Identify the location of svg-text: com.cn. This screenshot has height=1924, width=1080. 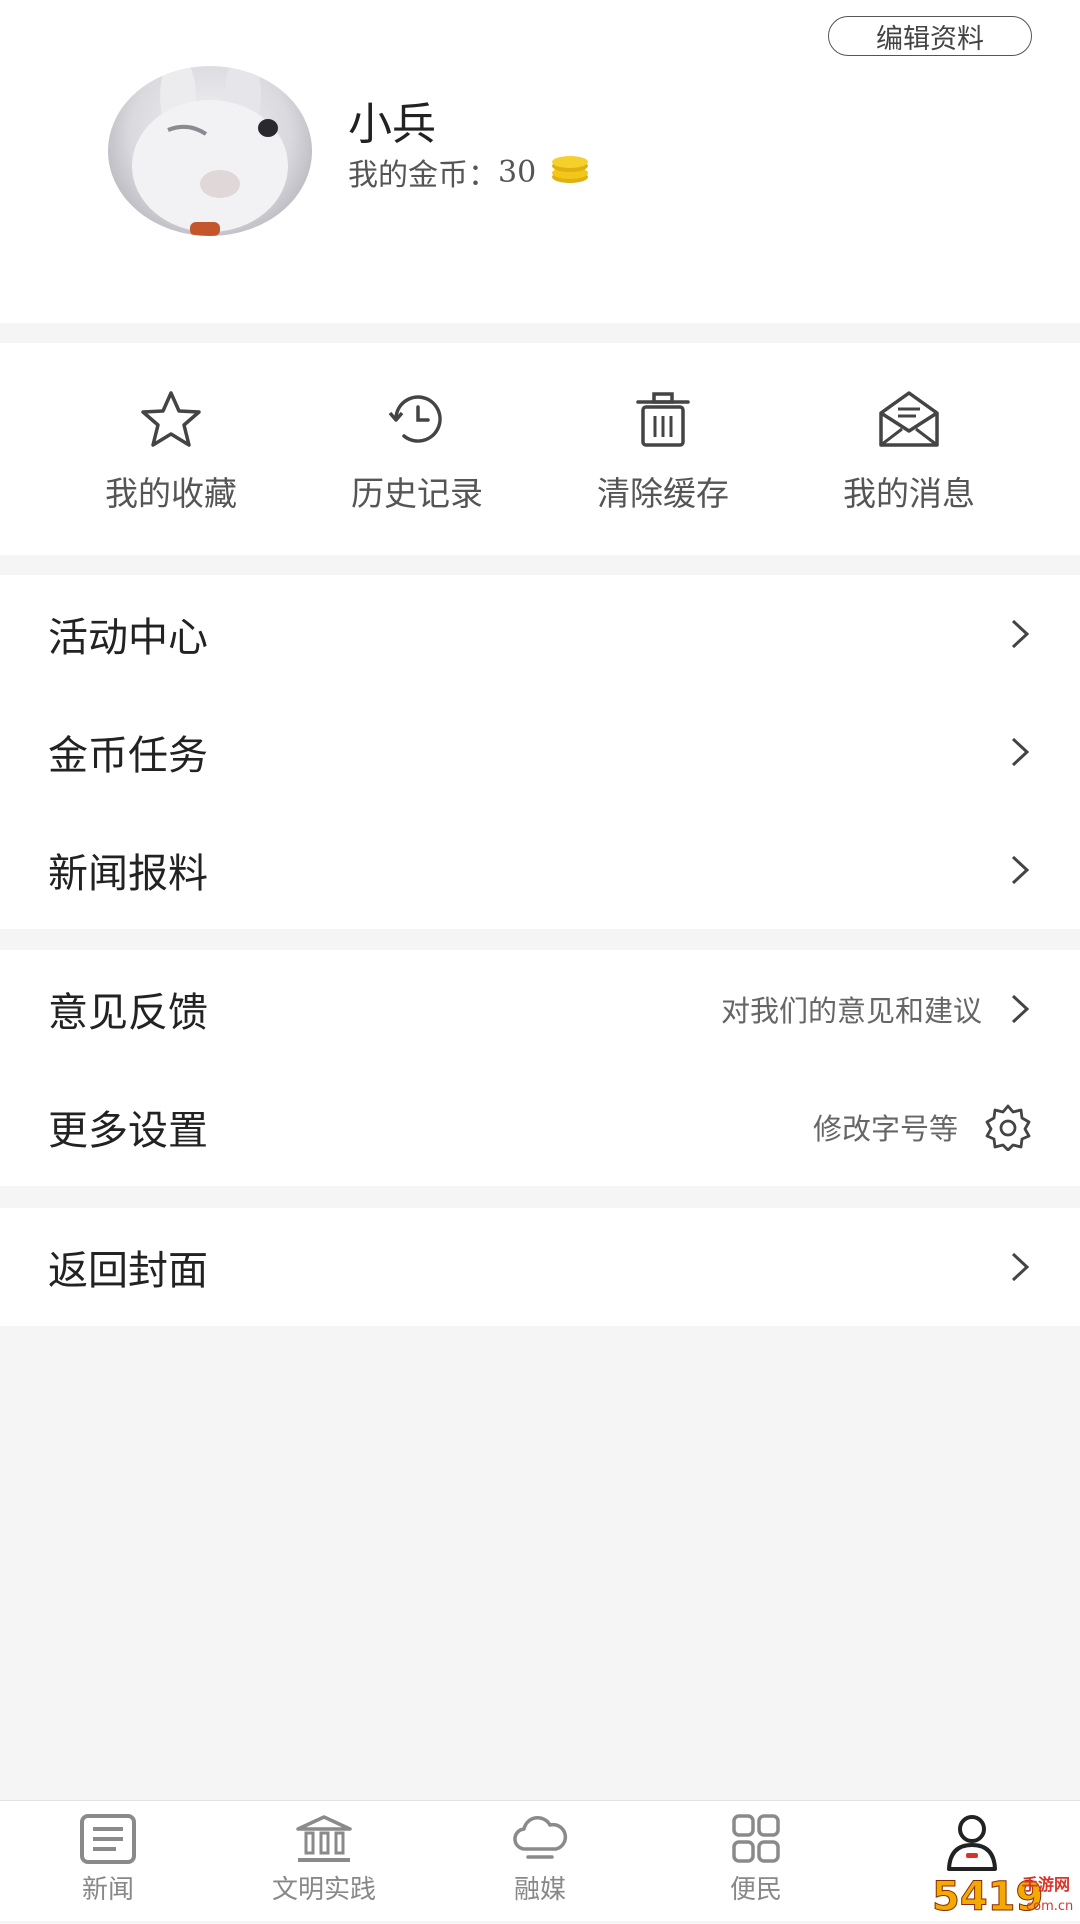
(1049, 1906).